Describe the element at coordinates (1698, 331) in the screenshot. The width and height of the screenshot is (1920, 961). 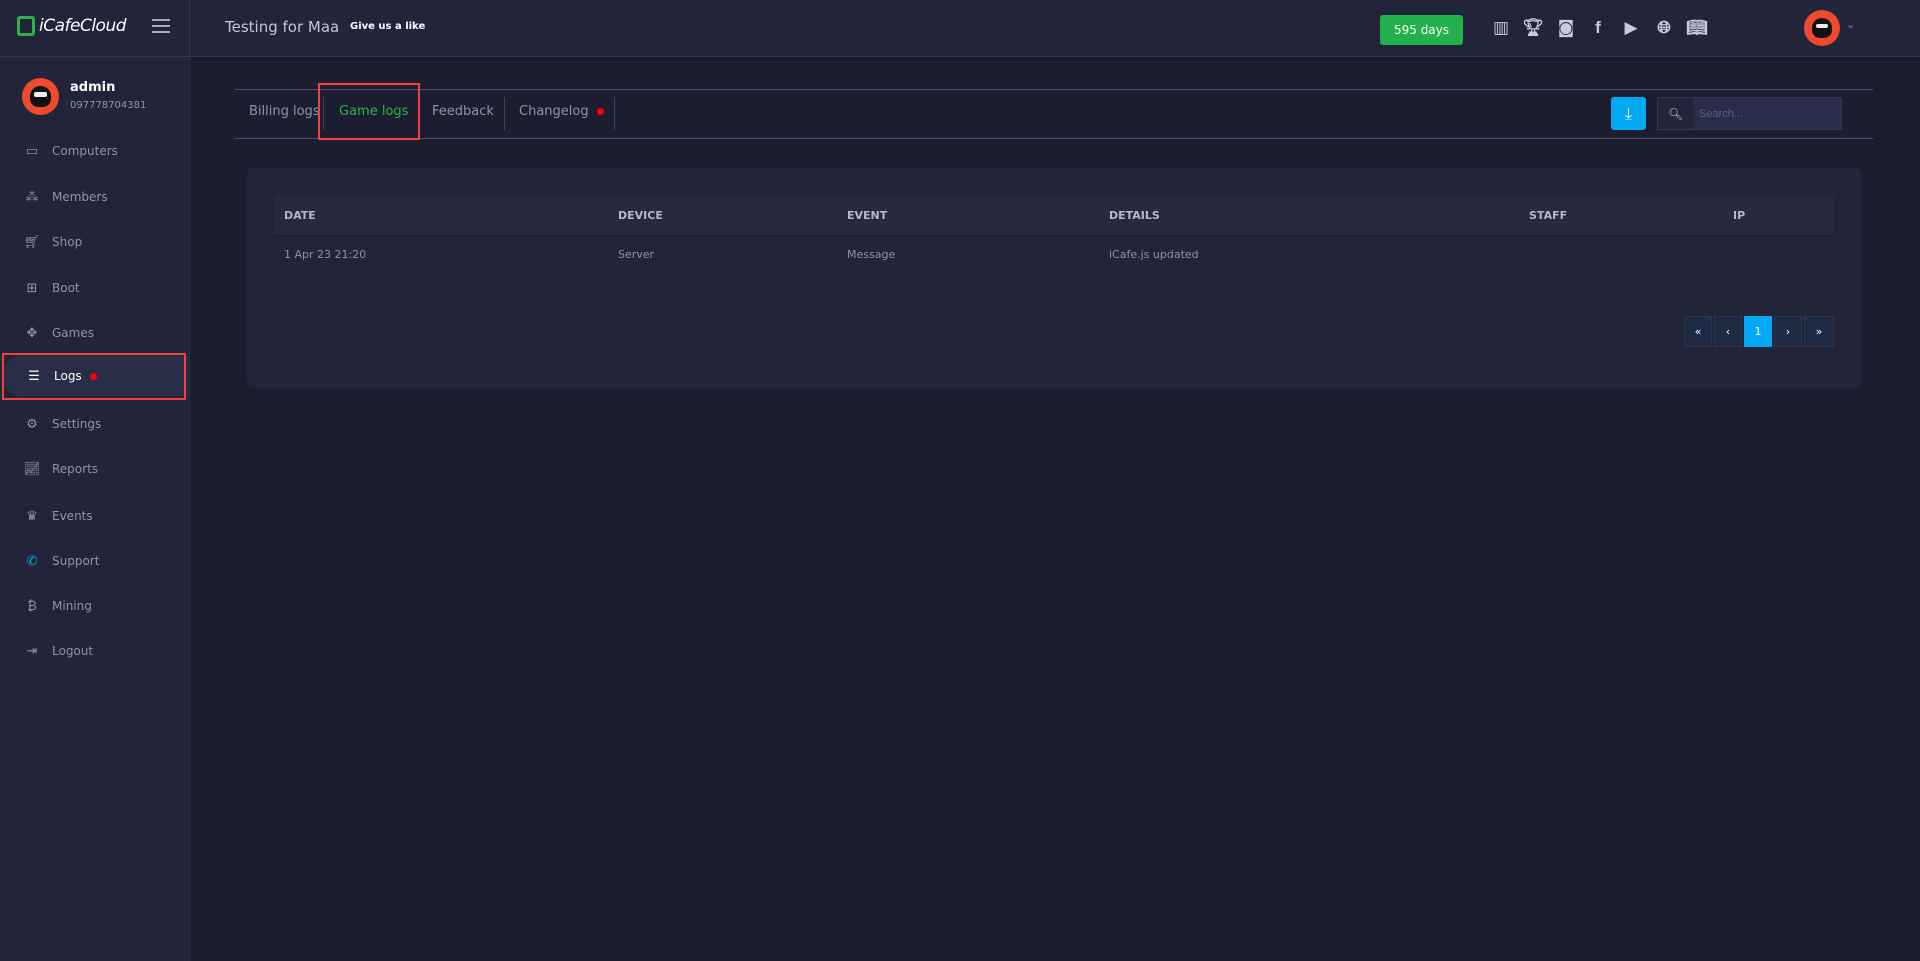
I see `page-first-button: «` at that location.